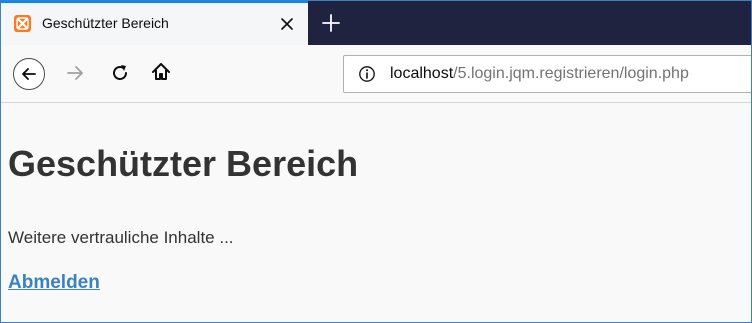 This screenshot has width=752, height=323. Describe the element at coordinates (22, 23) in the screenshot. I see `xampp-icon` at that location.